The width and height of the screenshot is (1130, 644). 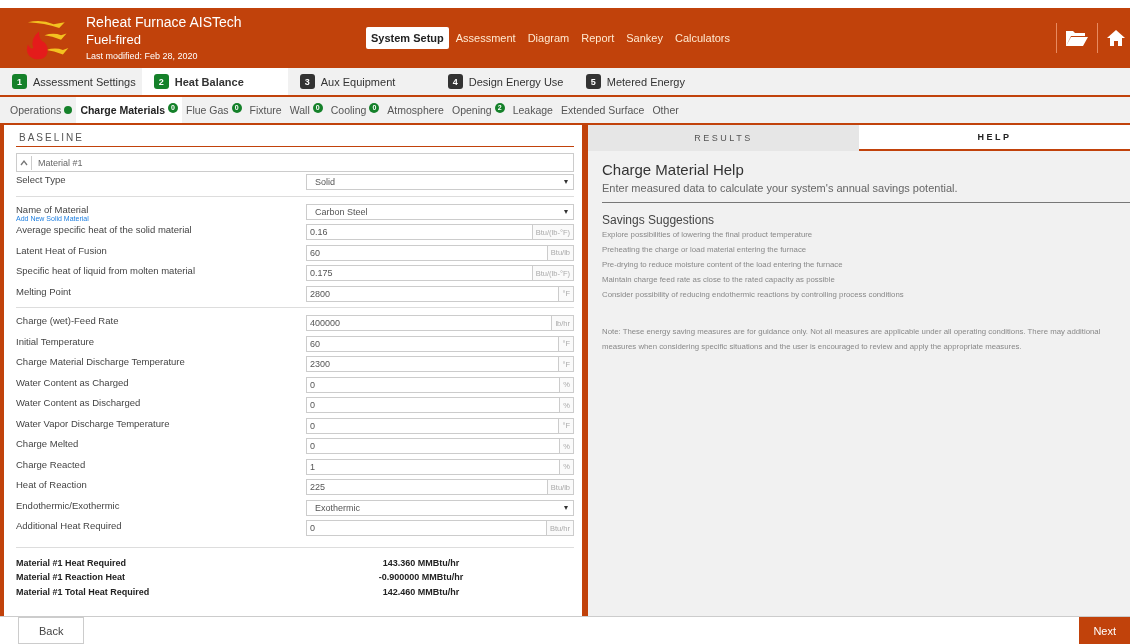 What do you see at coordinates (659, 220) in the screenshot?
I see `suggestions-title: Savings Suggestions` at bounding box center [659, 220].